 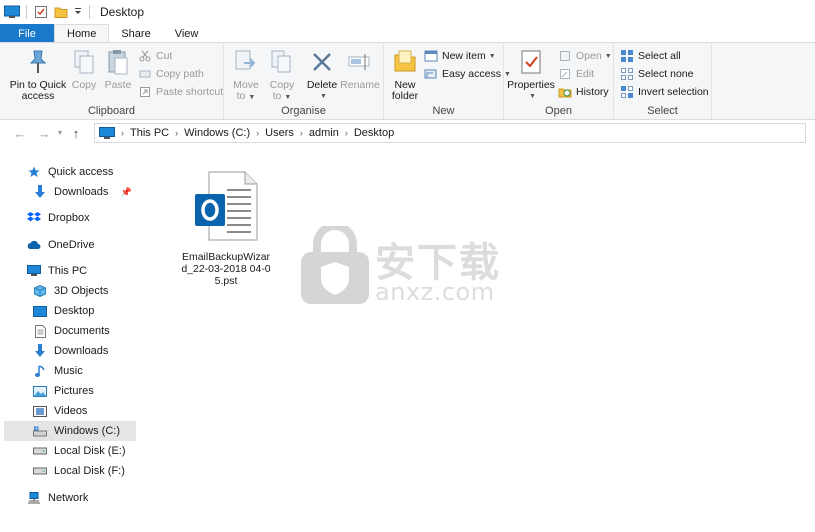 What do you see at coordinates (407, 33) in the screenshot?
I see `ribbon-tabs: File Home Share View` at bounding box center [407, 33].